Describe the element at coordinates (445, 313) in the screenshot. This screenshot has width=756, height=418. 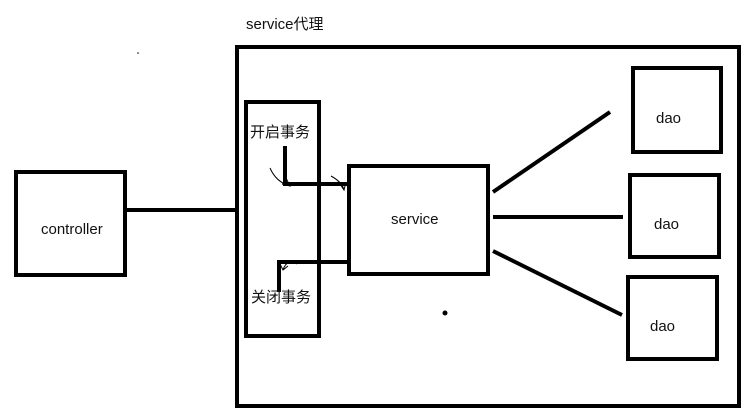
I see `stray-dot` at that location.